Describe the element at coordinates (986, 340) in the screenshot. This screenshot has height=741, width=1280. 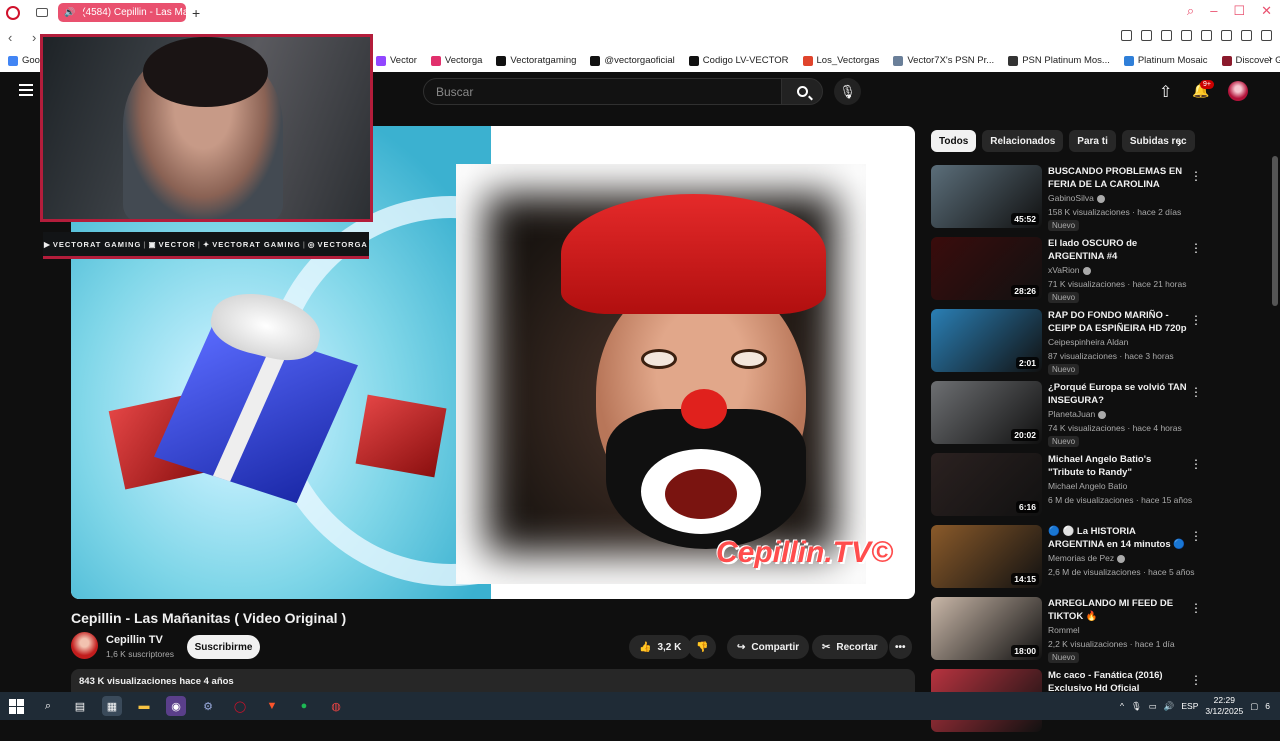
I see `recommendation-thumbnail: 2:01` at that location.